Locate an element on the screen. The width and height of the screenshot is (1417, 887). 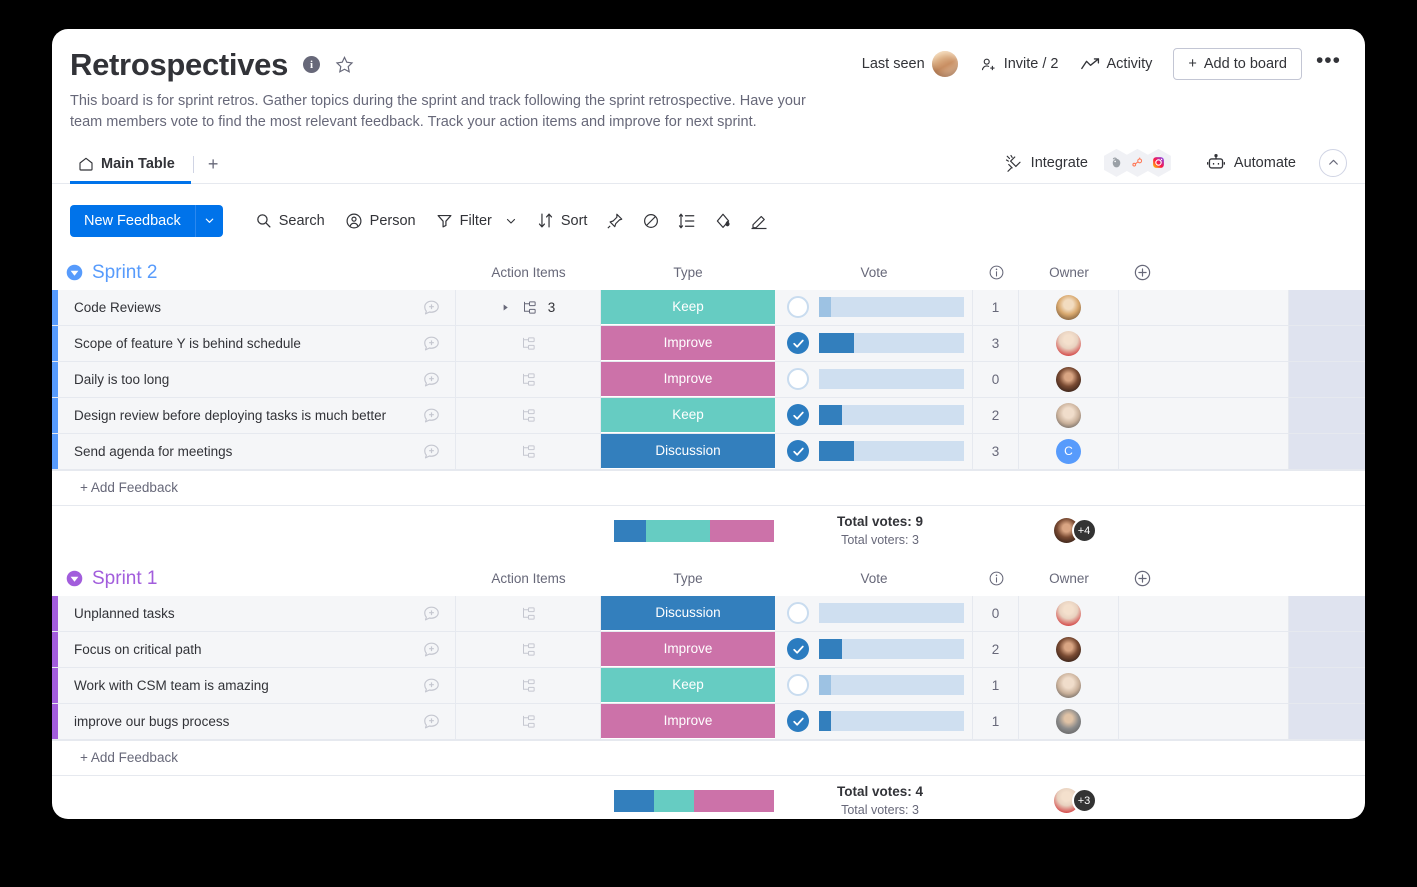
summary-owner: +3 is located at coordinates (1075, 801).